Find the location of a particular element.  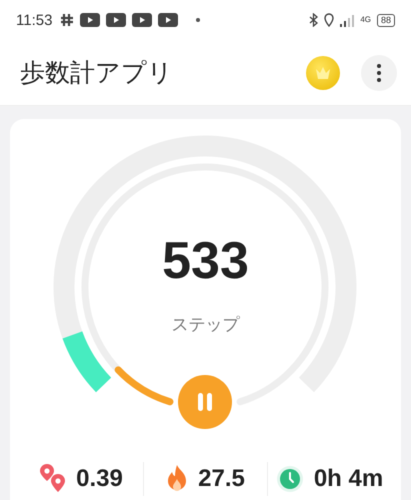

menu-button is located at coordinates (379, 72).